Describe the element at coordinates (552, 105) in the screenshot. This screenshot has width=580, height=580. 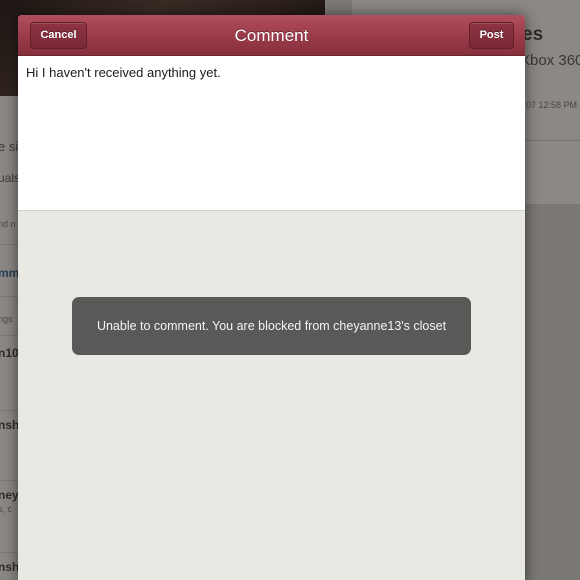
I see `bg-right-timestamp: 07 12:58 PM` at that location.